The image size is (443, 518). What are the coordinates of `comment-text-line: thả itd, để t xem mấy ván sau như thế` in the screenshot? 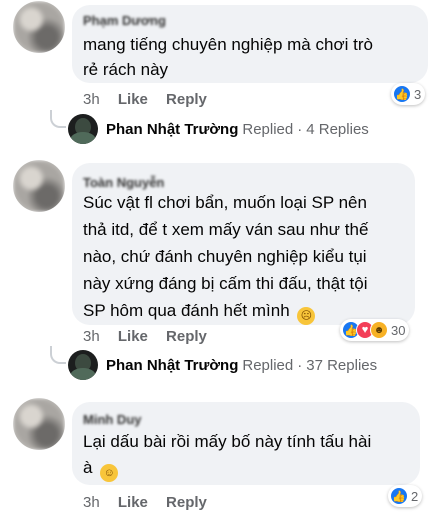 It's located at (226, 229).